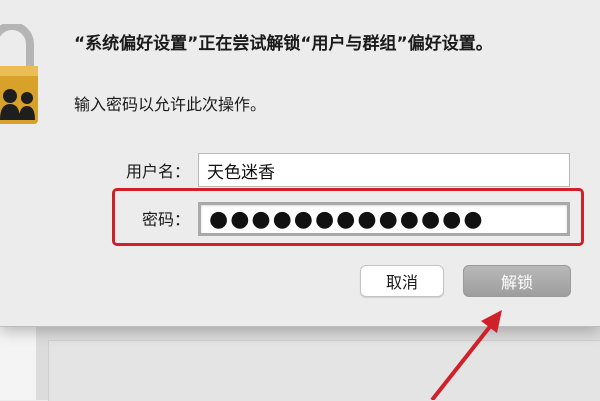 The width and height of the screenshot is (600, 401). Describe the element at coordinates (324, 370) in the screenshot. I see `background-panel` at that location.